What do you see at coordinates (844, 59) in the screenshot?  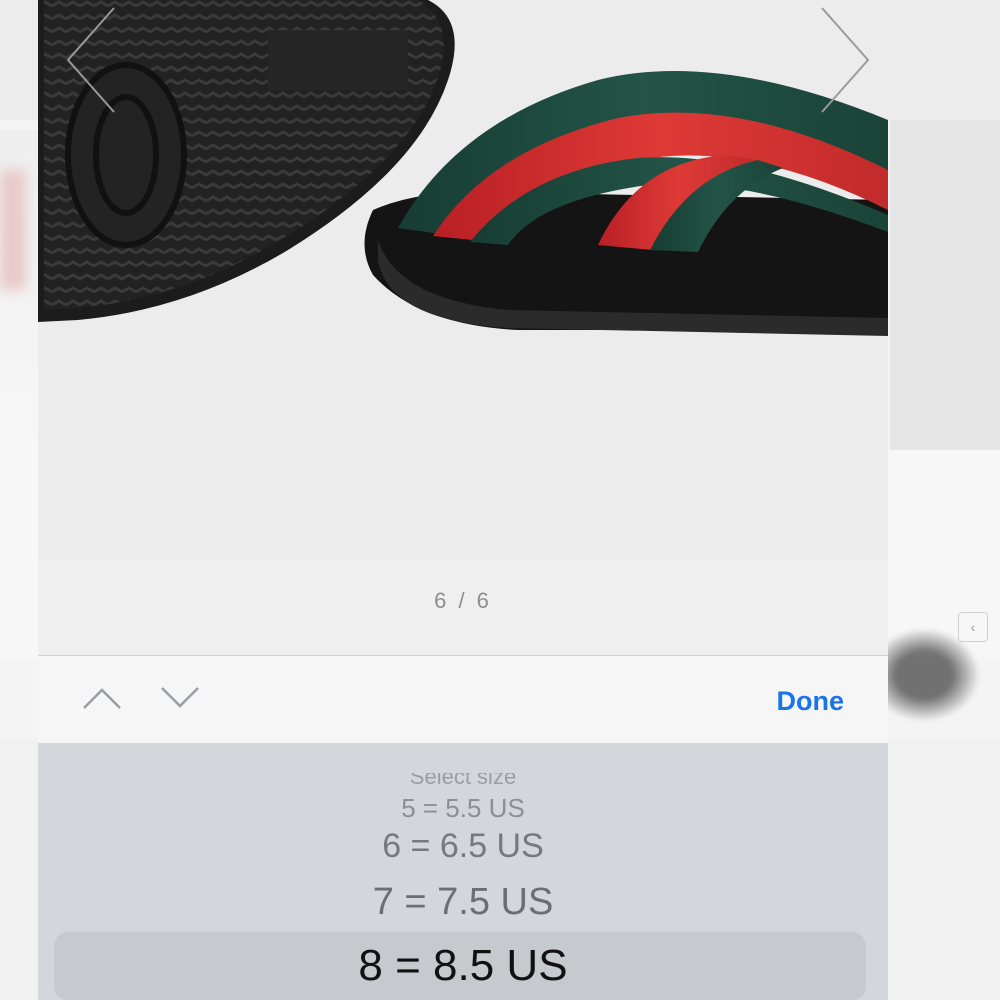 I see `chevron-right-icon` at bounding box center [844, 59].